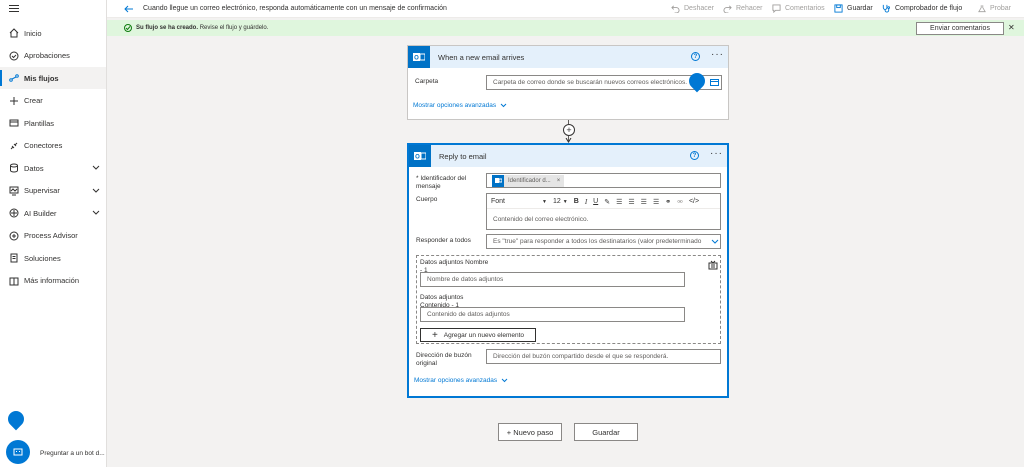 The height and width of the screenshot is (467, 1024). I want to click on action-advanced-label: Mostrar opciones avanzadas, so click(456, 380).